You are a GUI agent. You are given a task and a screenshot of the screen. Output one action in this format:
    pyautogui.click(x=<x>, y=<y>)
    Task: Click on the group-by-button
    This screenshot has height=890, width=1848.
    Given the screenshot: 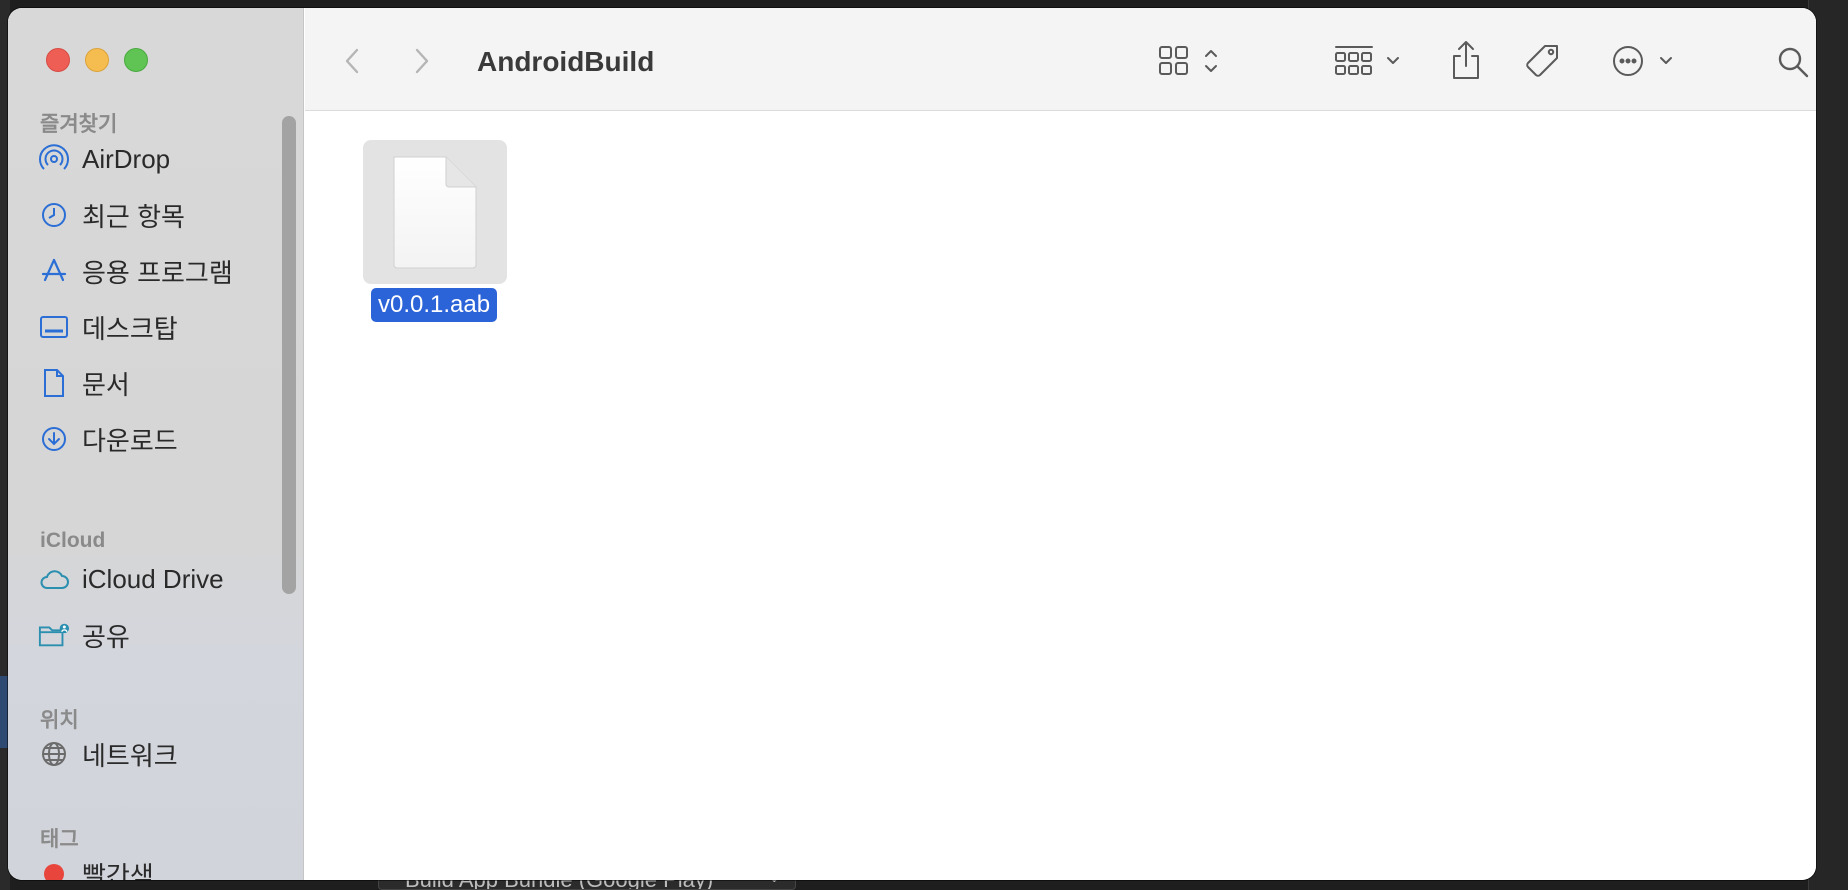 What is the action you would take?
    pyautogui.click(x=1370, y=61)
    